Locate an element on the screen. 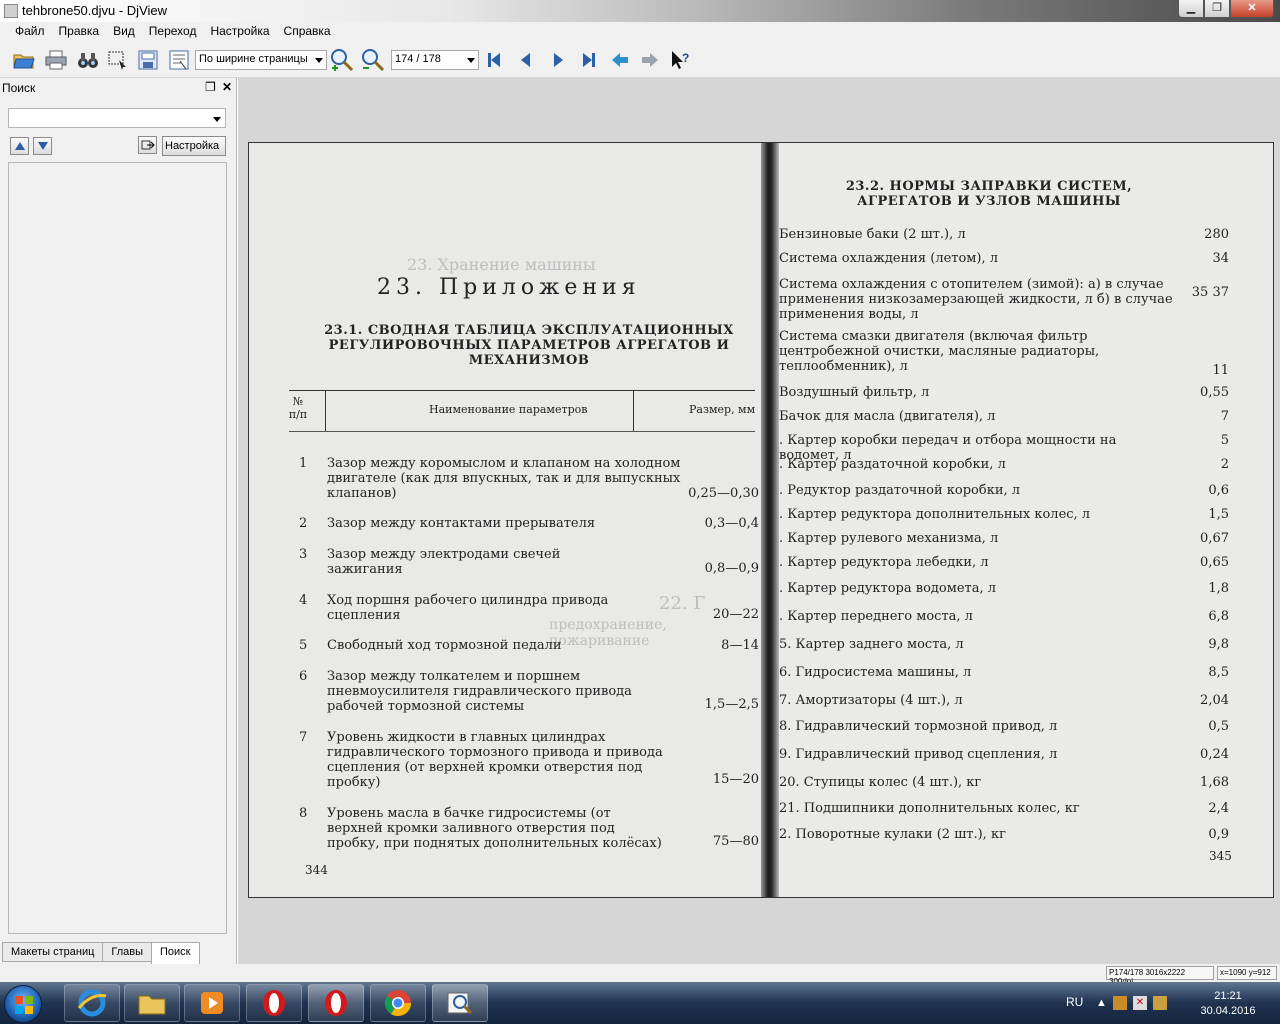 The height and width of the screenshot is (1024, 1280). first-page-icon is located at coordinates (494, 60).